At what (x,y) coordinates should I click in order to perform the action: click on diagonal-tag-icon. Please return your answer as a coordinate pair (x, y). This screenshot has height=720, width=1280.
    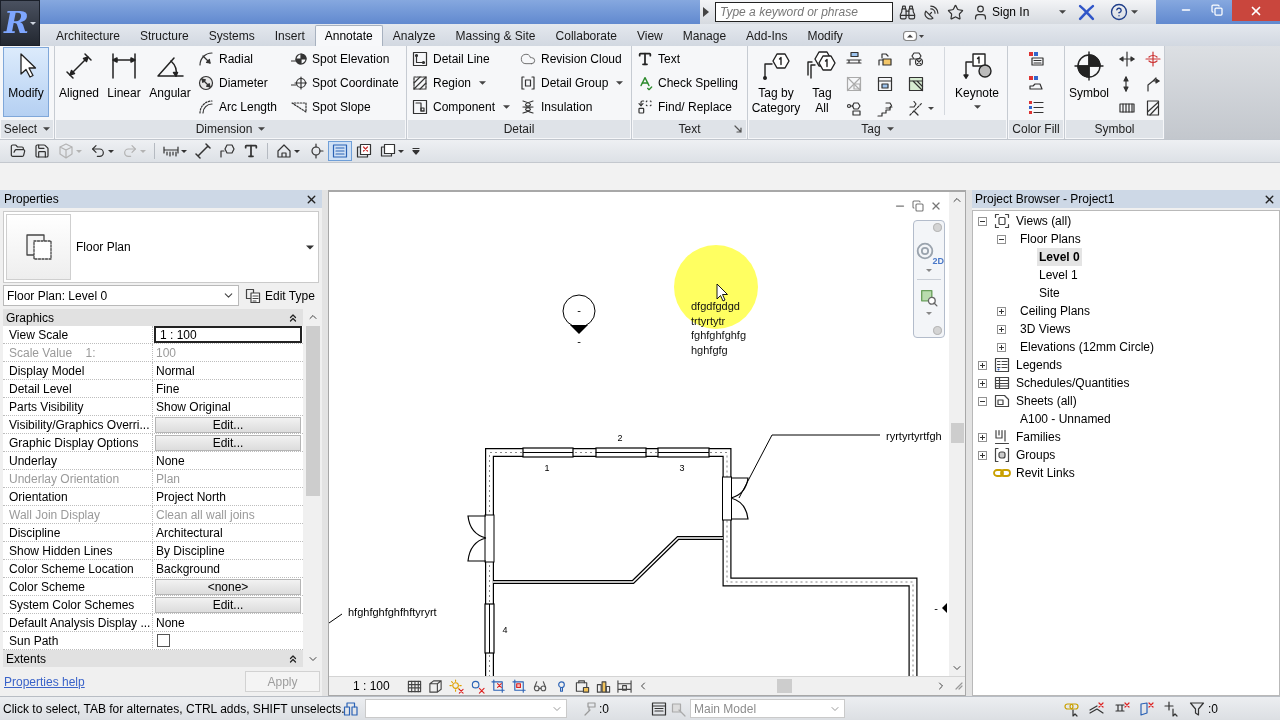
    Looking at the image, I should click on (916, 108).